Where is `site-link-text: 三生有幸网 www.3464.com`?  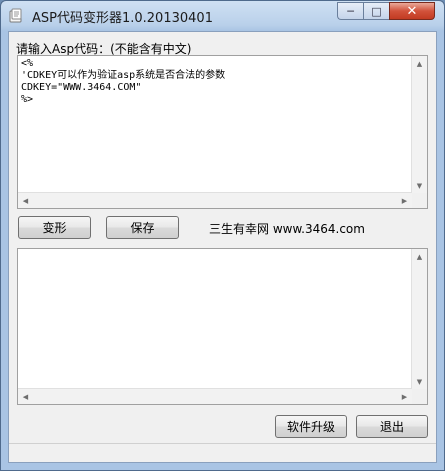
site-link-text: 三生有幸网 www.3464.com is located at coordinates (287, 229).